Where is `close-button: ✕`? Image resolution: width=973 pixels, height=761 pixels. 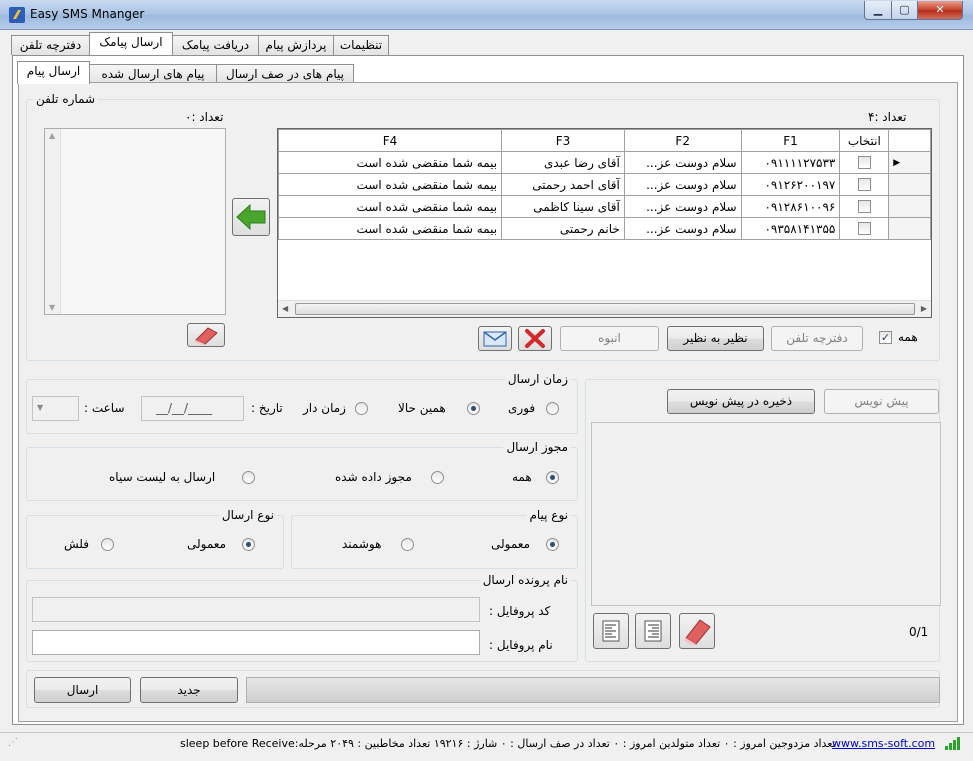
close-button: ✕ is located at coordinates (940, 10).